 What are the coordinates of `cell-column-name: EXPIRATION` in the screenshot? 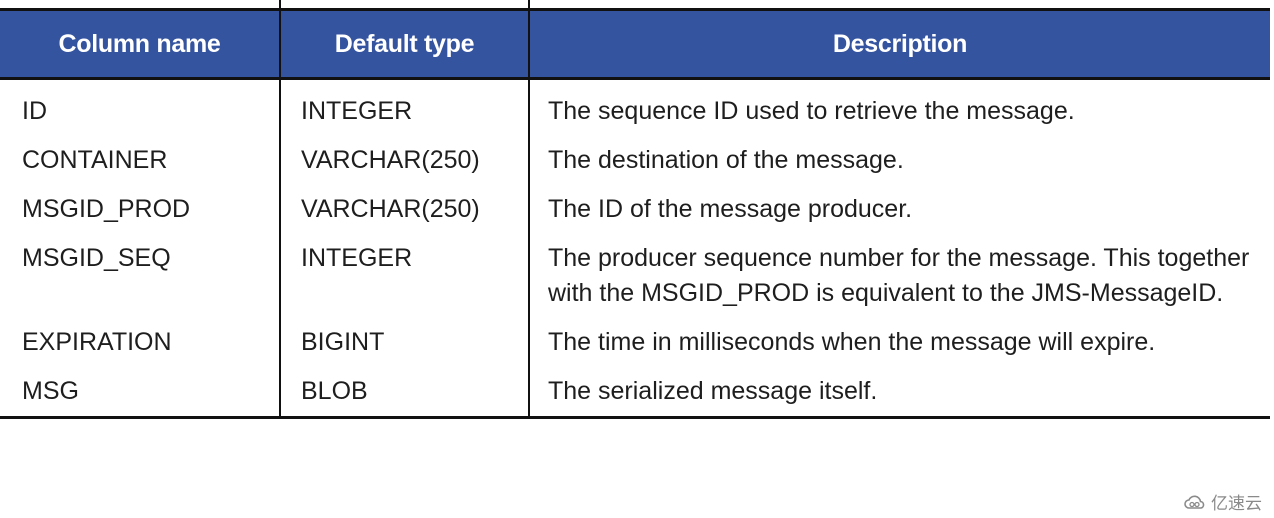 It's located at (140, 335).